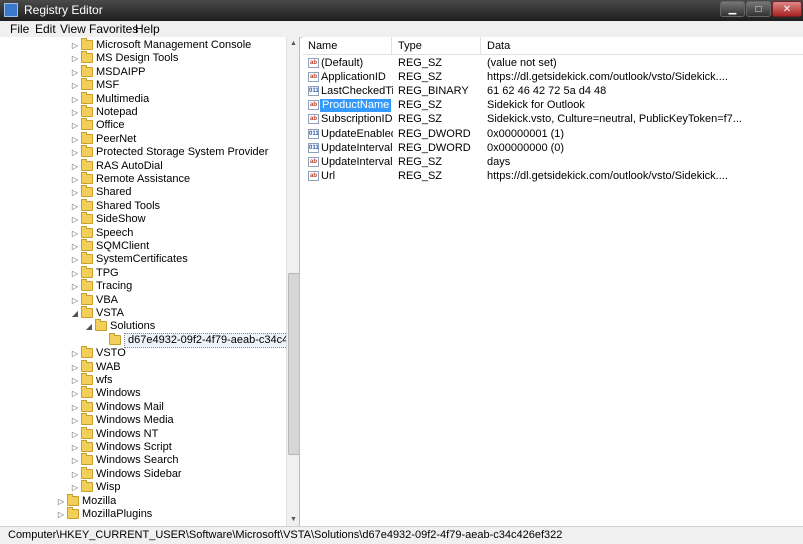 This screenshot has height=544, width=803. Describe the element at coordinates (357, 91) in the screenshot. I see `value-name: LastCheckedTime` at that location.